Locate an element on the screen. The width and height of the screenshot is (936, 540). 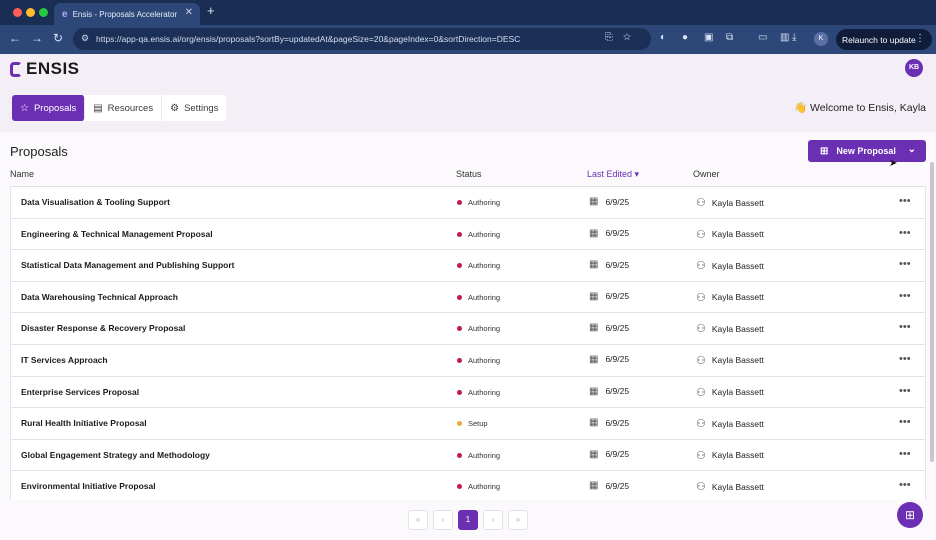
close-tab-icon: ✕ is located at coordinates (189, 12).